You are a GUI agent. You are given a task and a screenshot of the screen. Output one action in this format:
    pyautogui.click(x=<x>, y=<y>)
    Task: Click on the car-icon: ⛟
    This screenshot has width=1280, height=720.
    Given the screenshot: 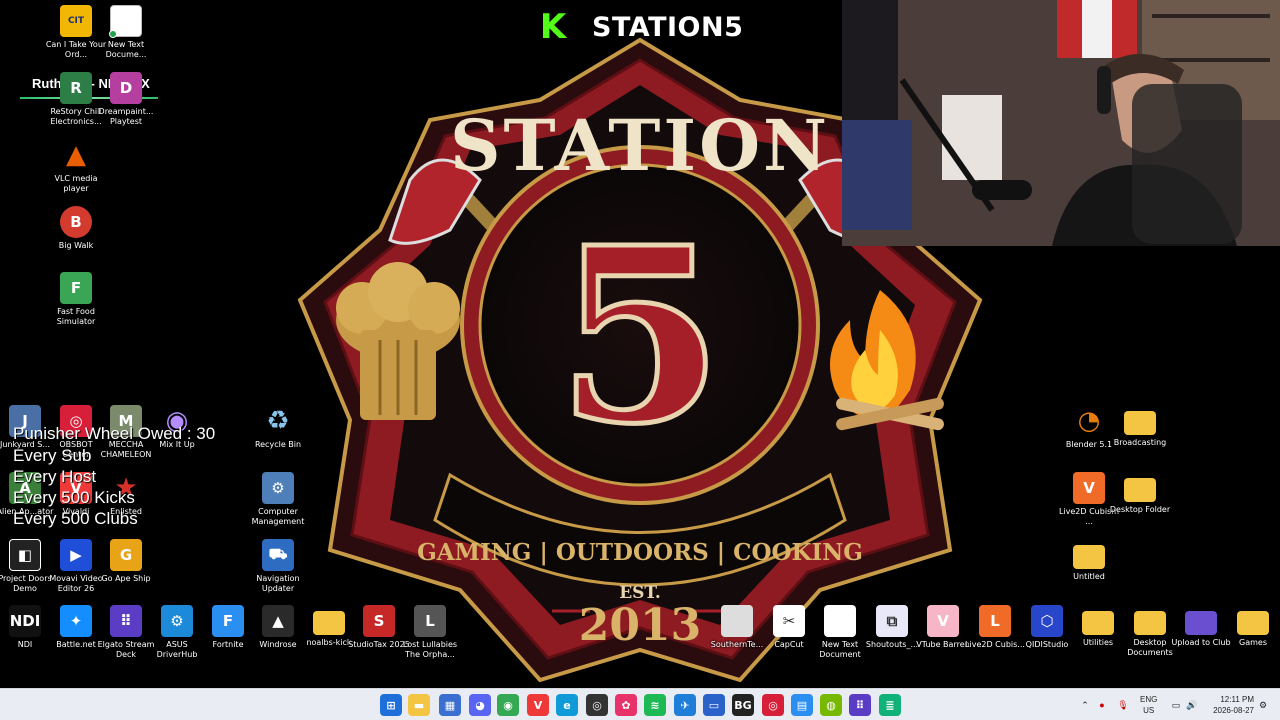 What is the action you would take?
    pyautogui.click(x=278, y=555)
    